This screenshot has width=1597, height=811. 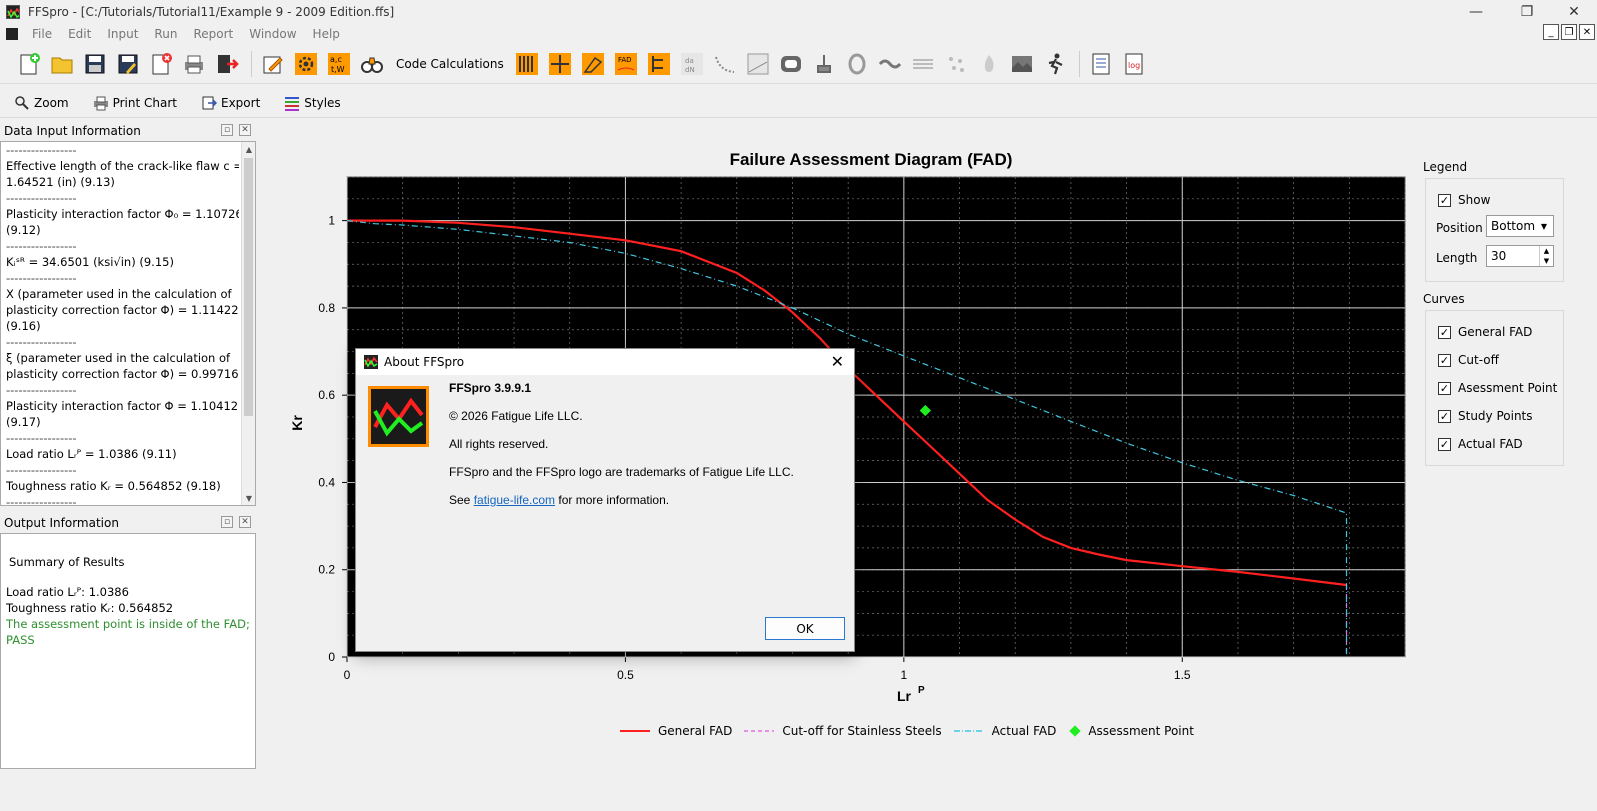 I want to click on zoom-button: Zoom, so click(x=41, y=103).